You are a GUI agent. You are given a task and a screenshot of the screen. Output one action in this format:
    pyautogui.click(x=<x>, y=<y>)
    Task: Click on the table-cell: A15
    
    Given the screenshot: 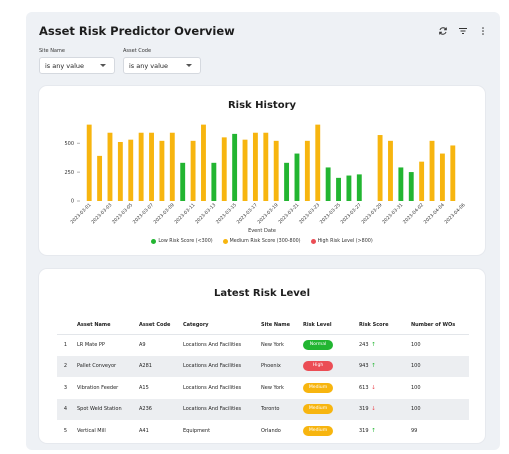 What is the action you would take?
    pyautogui.click(x=144, y=387)
    